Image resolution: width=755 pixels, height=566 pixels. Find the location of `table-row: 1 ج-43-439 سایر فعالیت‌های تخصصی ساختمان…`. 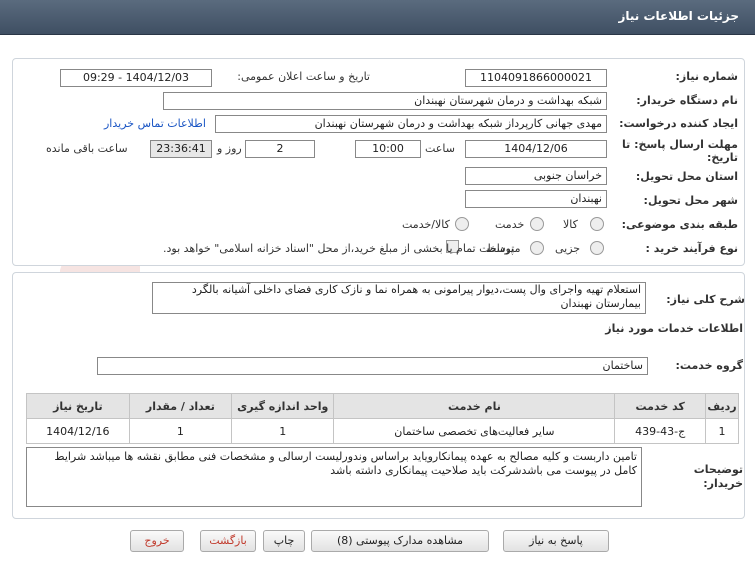

table-row: 1 ج-43-439 سایر فعالیت‌های تخصصی ساختمان… is located at coordinates (382, 431).